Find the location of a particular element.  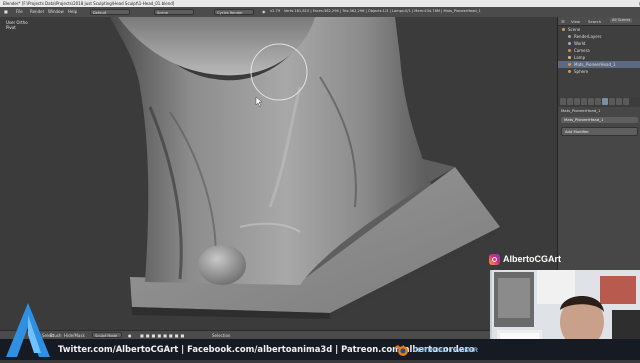

outliner-item-label: Sphere is located at coordinates (581, 71).